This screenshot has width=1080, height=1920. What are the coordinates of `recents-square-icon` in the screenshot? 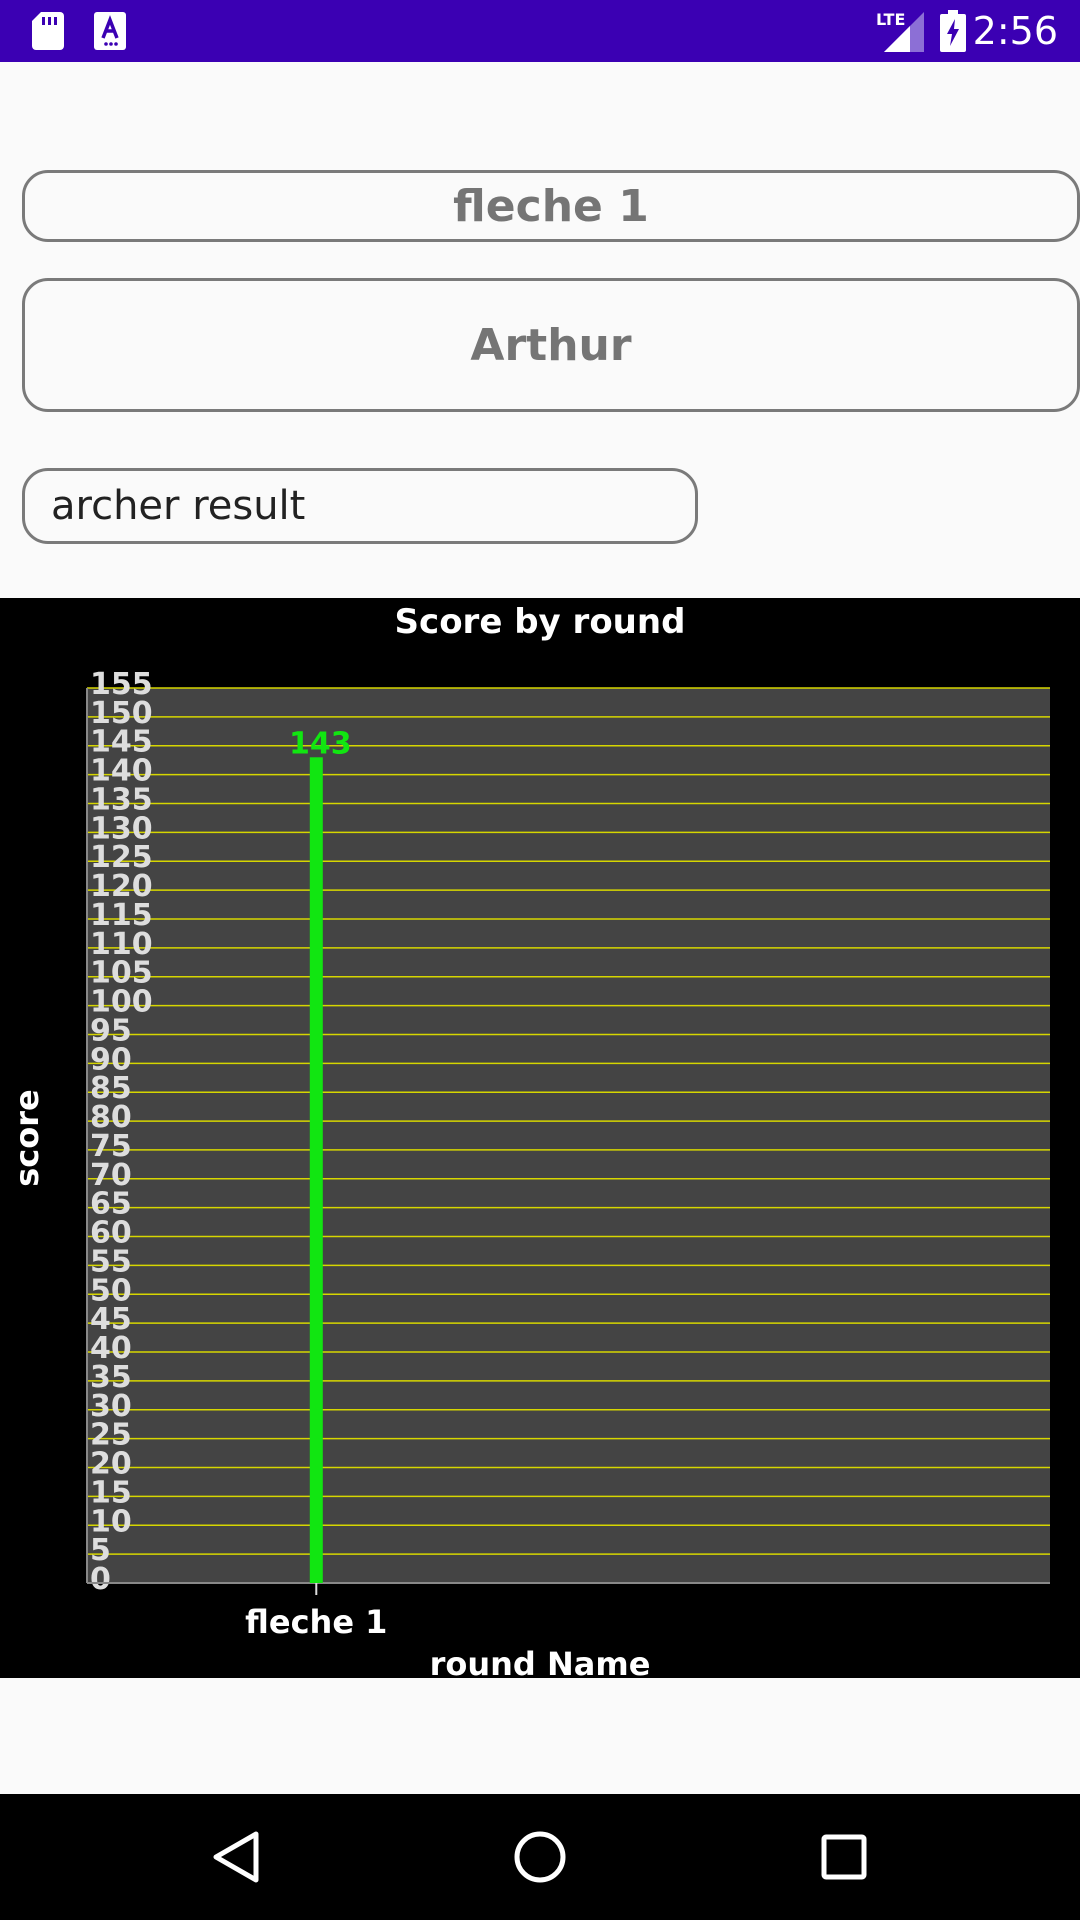 It's located at (844, 1857).